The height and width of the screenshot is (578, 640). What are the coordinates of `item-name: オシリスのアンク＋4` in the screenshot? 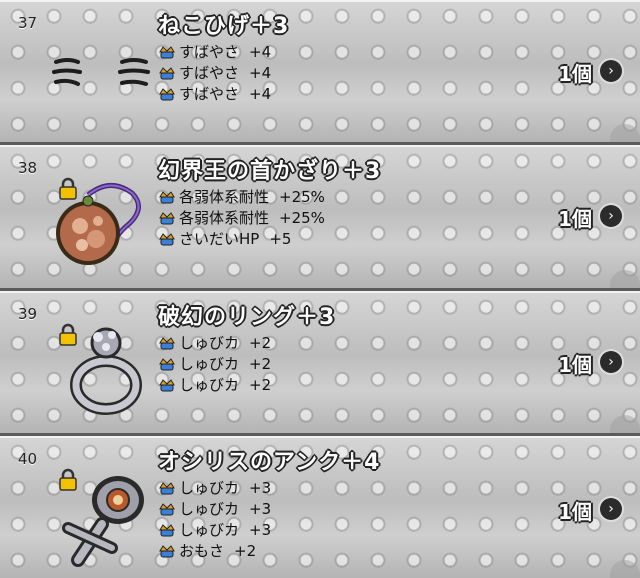 It's located at (269, 462).